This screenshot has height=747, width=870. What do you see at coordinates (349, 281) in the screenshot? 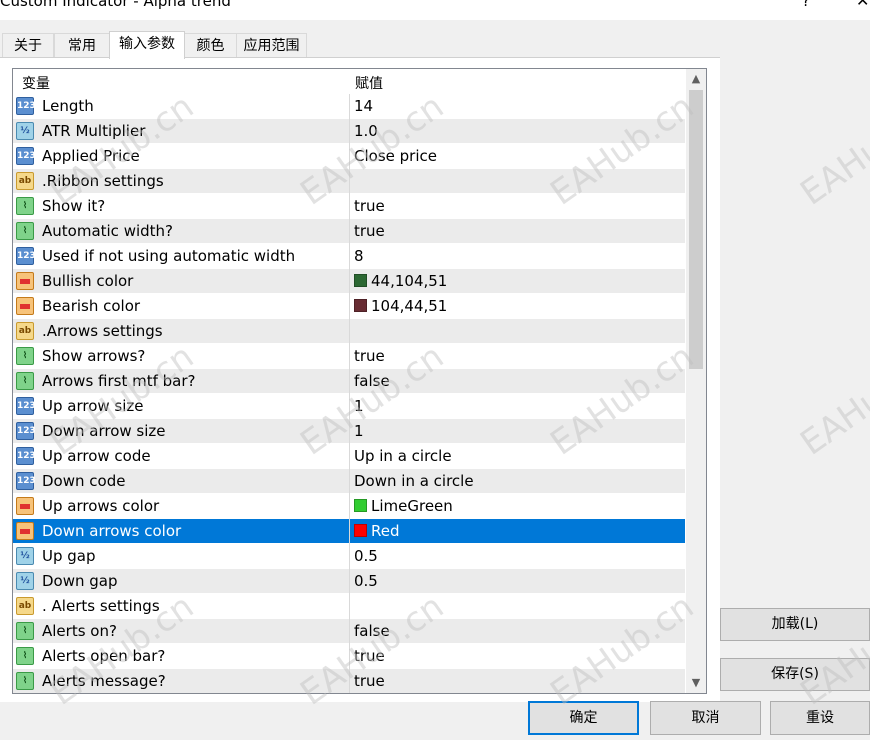
I see `parameter-row: Bullish color 44,104,51` at bounding box center [349, 281].